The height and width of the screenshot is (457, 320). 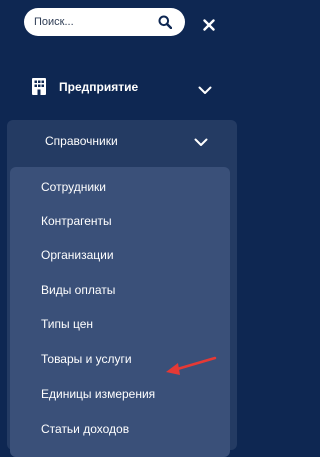 I want to click on list-item-units: Единицы измерения, so click(x=120, y=394).